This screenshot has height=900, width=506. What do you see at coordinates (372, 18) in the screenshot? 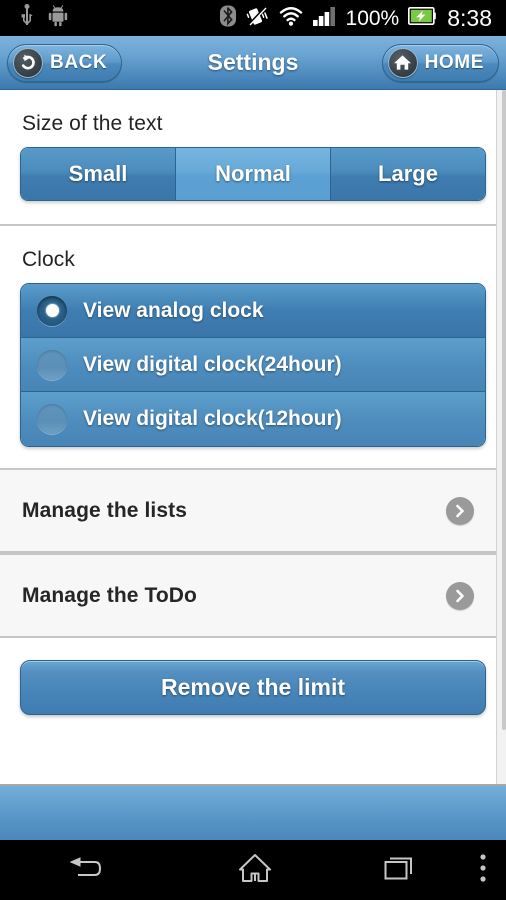
I see `battery-percent: 100%` at bounding box center [372, 18].